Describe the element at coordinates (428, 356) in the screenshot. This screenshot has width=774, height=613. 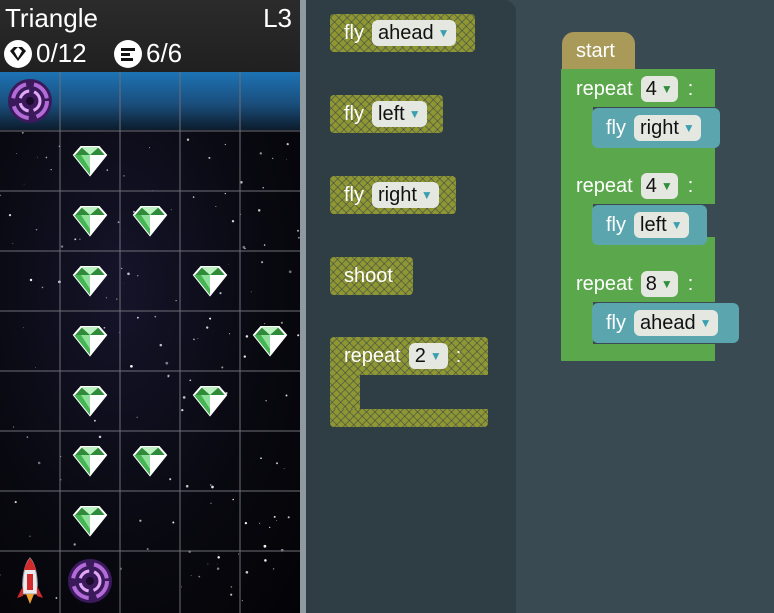
I see `repeat-count-dropdown: 2 ▼` at that location.